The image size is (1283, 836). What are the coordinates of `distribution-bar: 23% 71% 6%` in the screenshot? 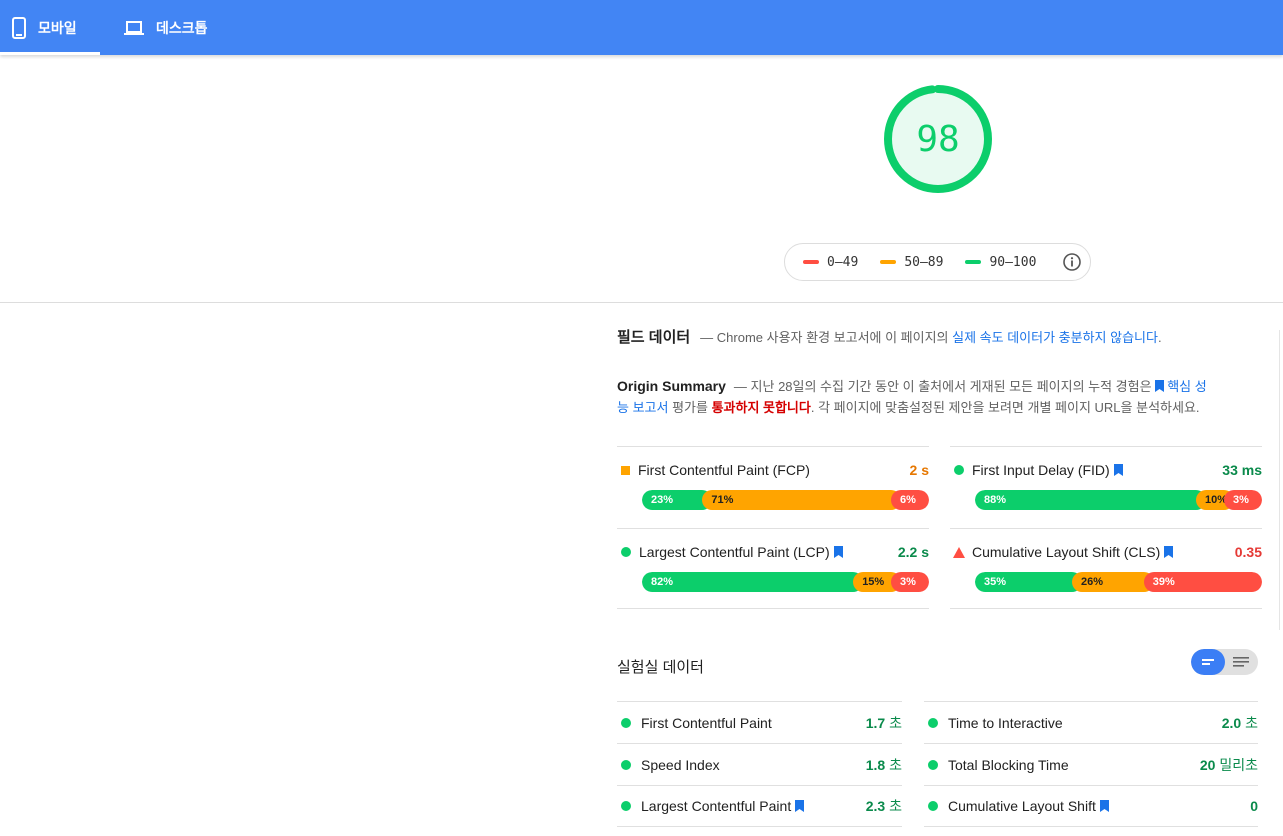 It's located at (785, 500).